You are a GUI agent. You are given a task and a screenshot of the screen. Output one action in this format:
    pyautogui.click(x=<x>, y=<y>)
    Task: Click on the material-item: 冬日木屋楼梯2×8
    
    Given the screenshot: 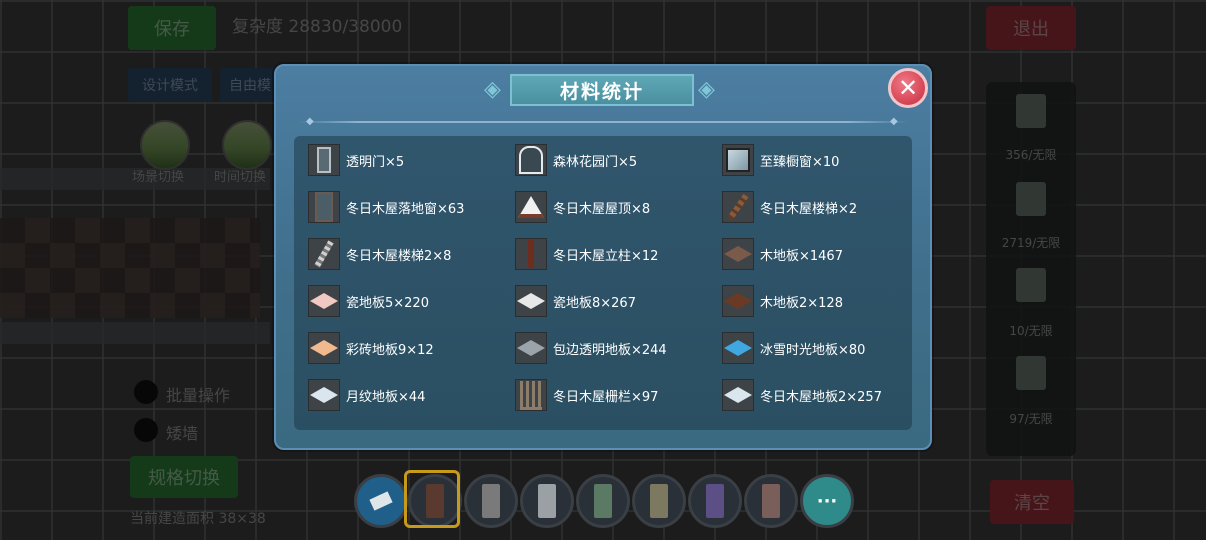 What is the action you would take?
    pyautogui.click(x=379, y=254)
    